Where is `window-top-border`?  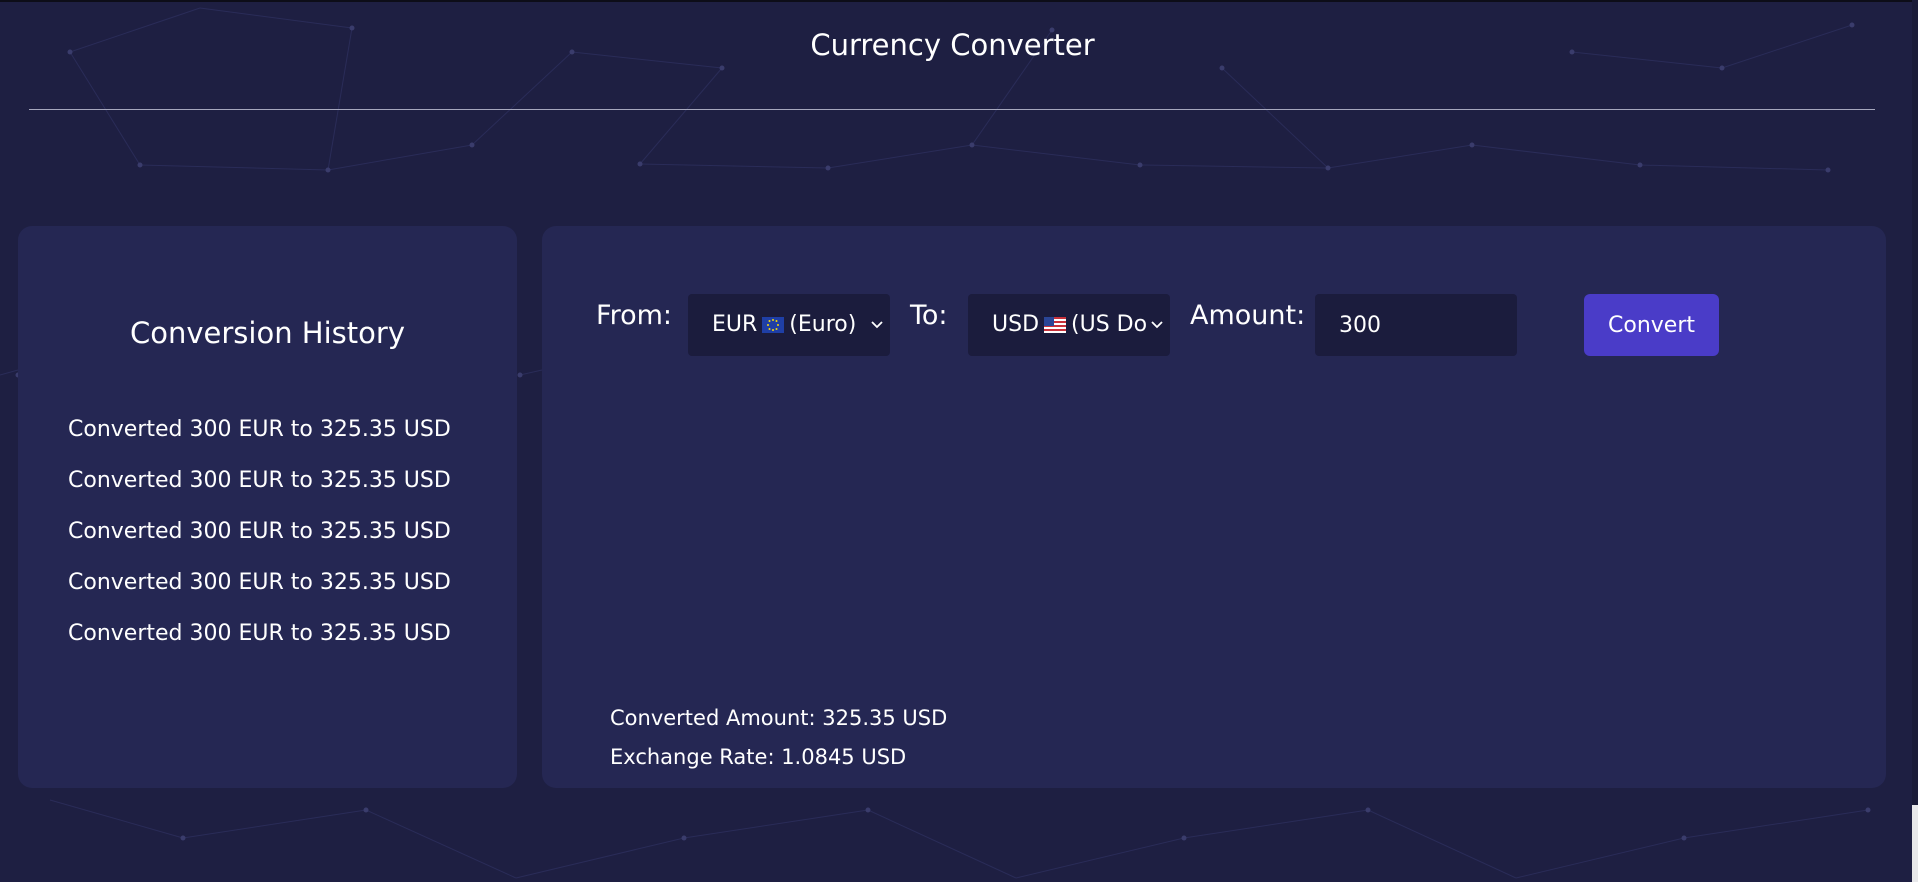 window-top-border is located at coordinates (959, 1).